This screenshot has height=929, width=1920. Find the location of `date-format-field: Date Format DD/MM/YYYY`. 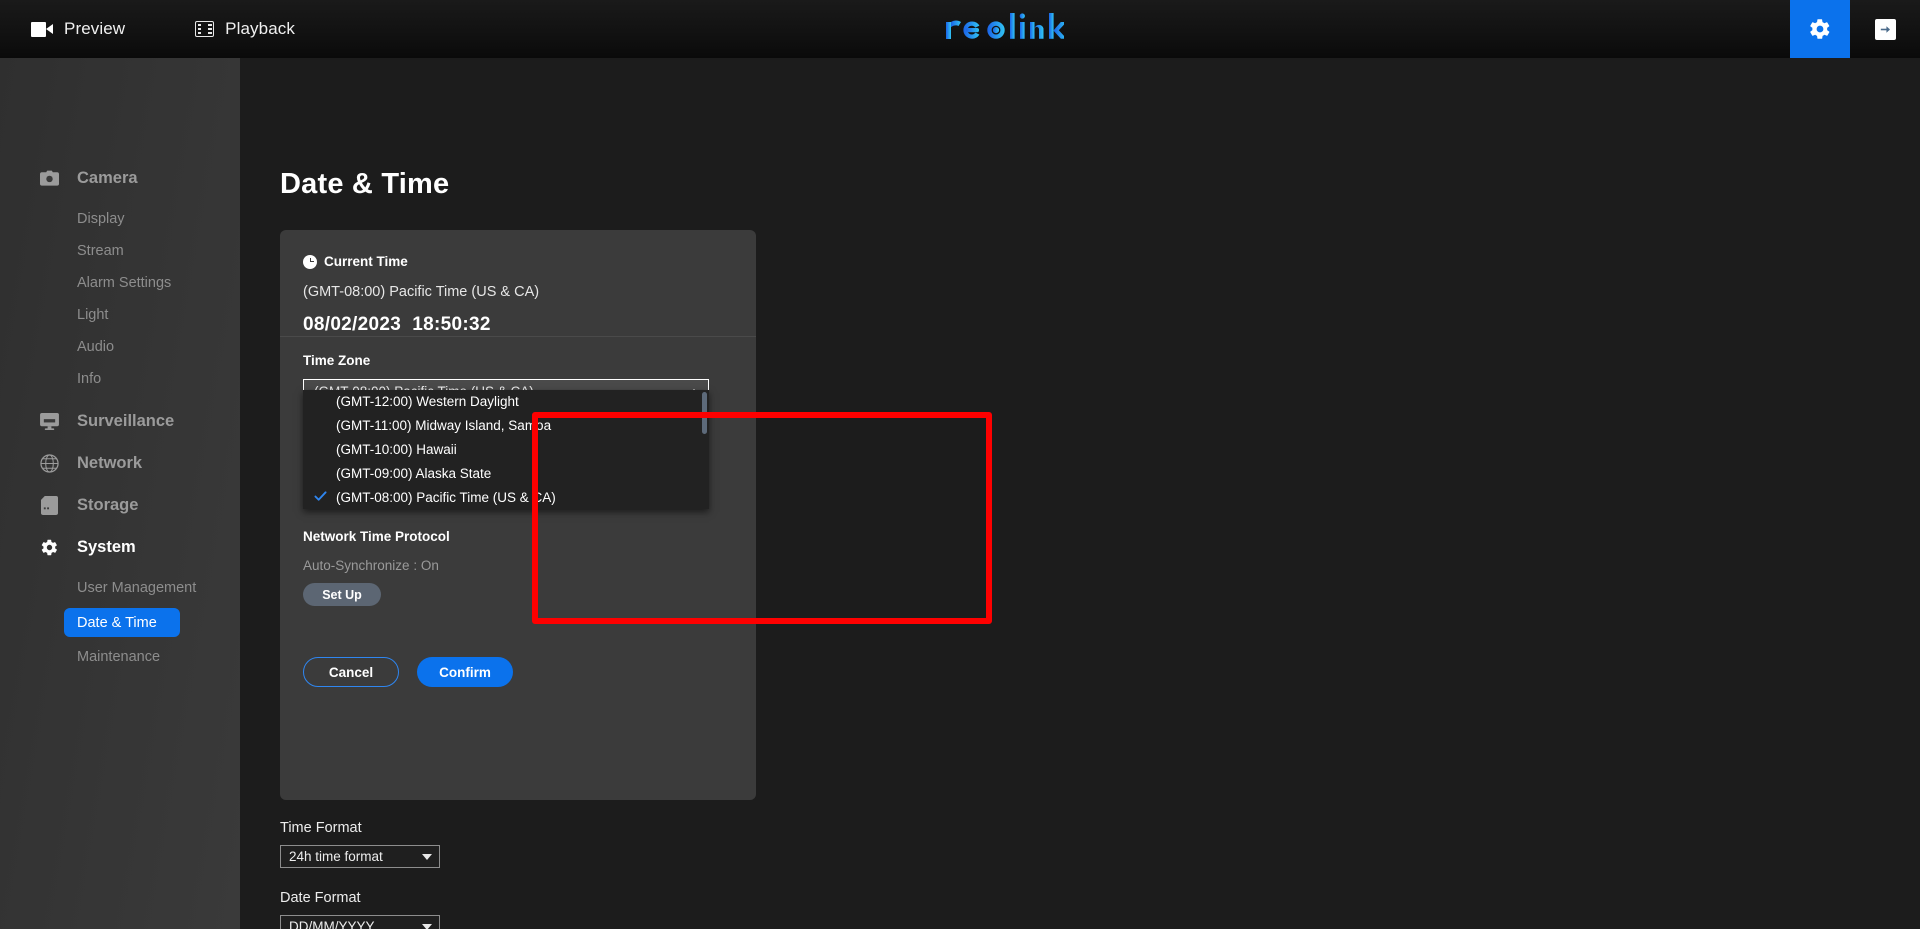

date-format-field: Date Format DD/MM/YYYY is located at coordinates (360, 909).